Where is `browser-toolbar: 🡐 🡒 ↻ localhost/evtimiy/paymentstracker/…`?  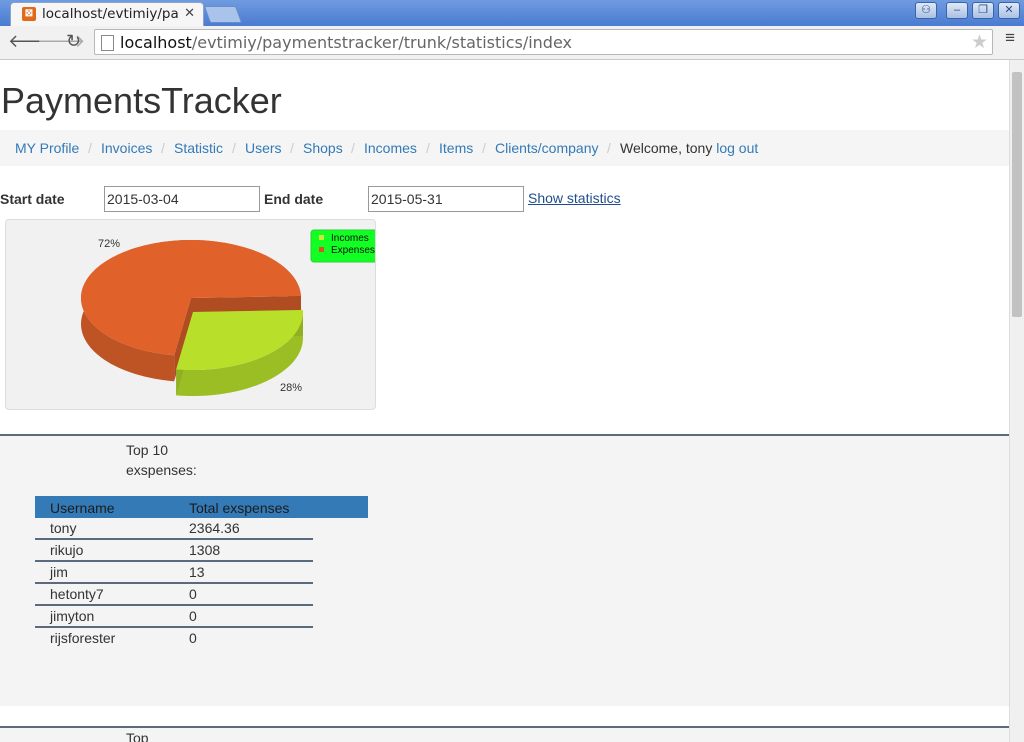 browser-toolbar: 🡐 🡒 ↻ localhost/evtimiy/paymentstracker/… is located at coordinates (512, 43).